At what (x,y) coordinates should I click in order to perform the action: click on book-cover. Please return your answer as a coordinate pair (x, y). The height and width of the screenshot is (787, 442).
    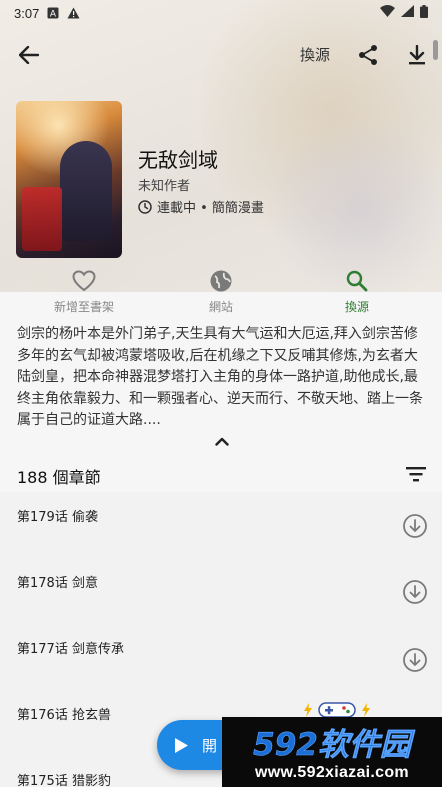
    Looking at the image, I should click on (69, 179).